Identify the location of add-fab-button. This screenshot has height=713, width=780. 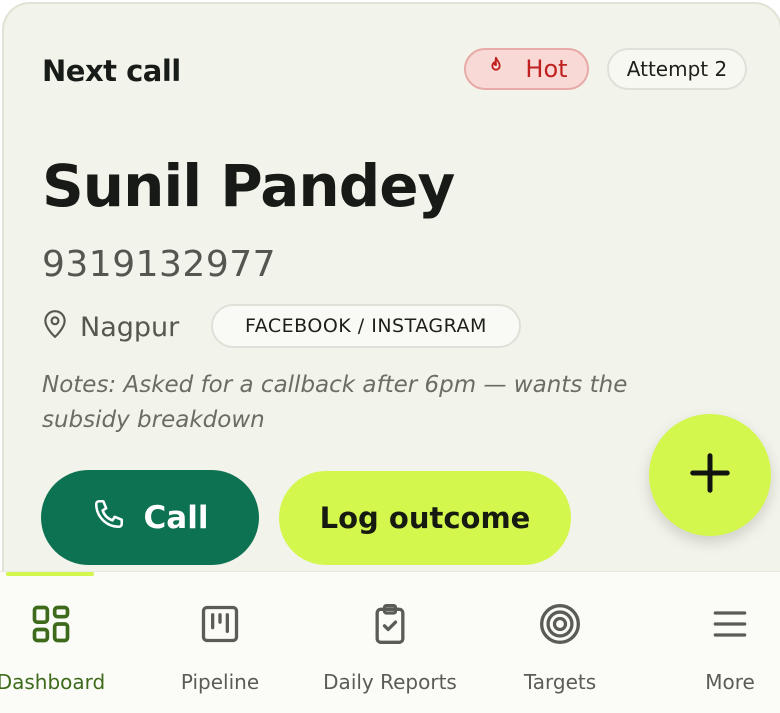
(710, 475).